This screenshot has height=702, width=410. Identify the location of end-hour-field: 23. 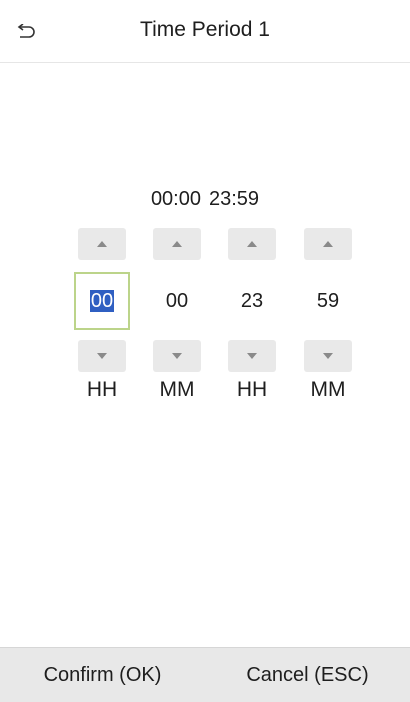
(252, 301).